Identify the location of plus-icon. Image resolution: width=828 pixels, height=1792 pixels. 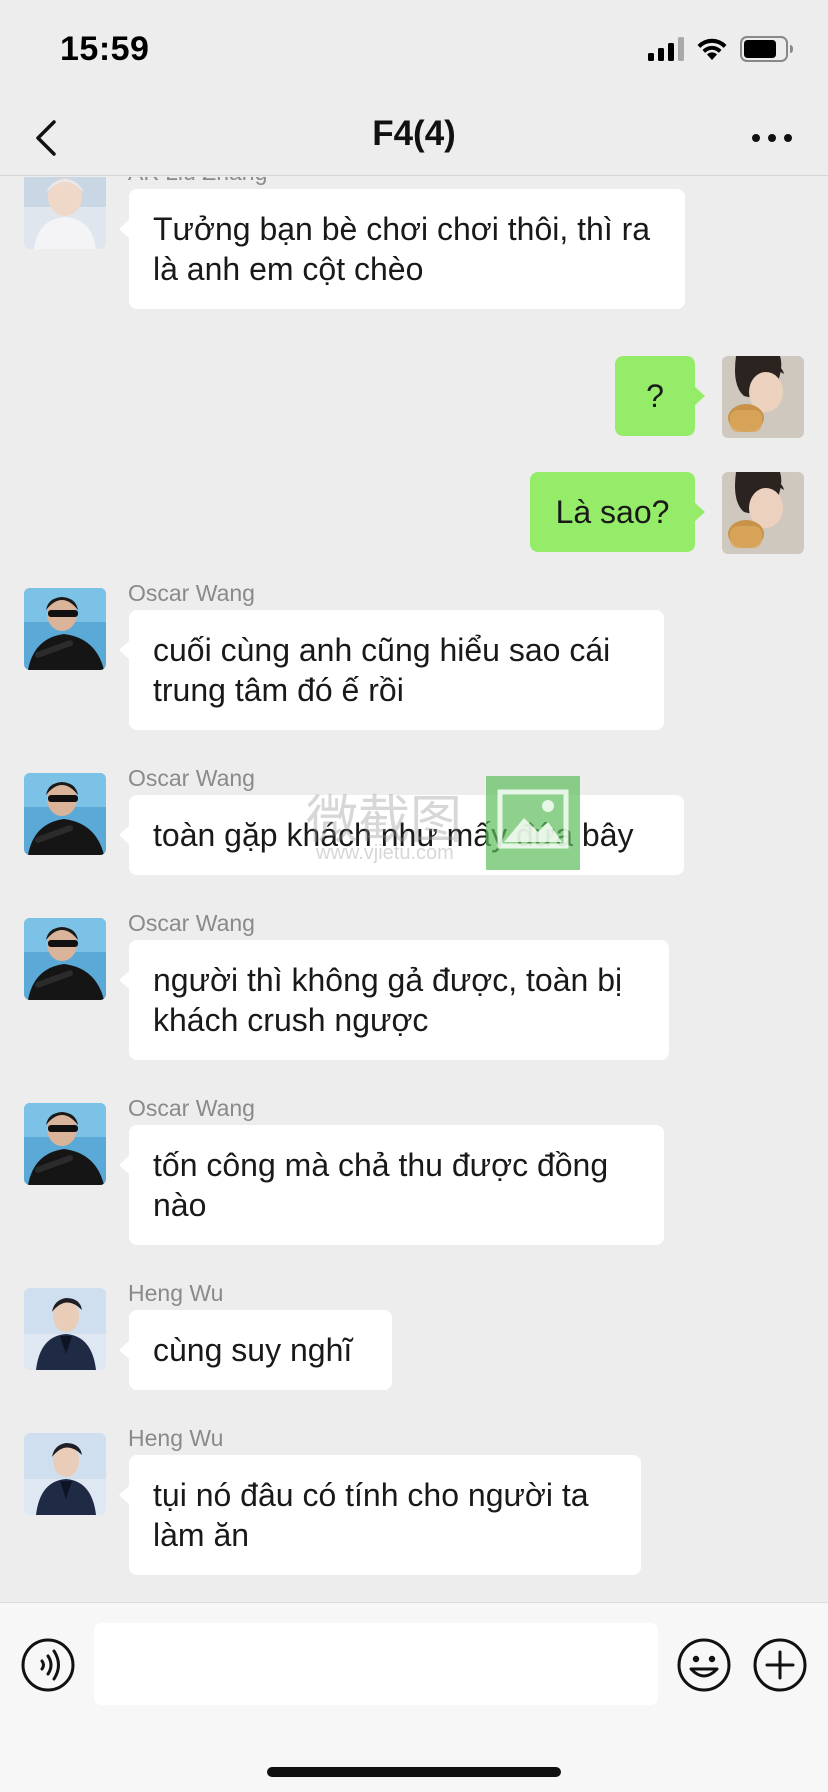
(780, 1665).